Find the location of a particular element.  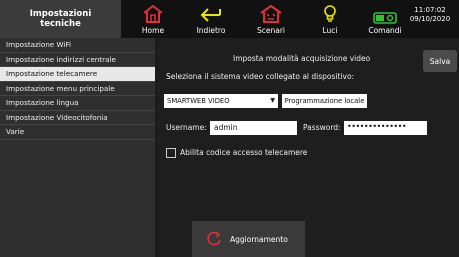

sidebar-item-cameras: Impostazione telecamere is located at coordinates (77, 74).